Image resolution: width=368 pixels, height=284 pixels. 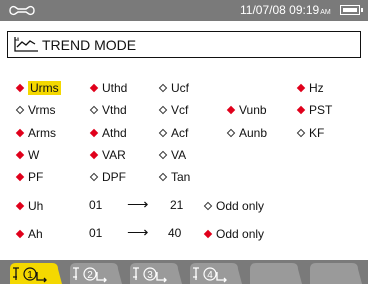 What do you see at coordinates (29, 205) in the screenshot?
I see `param-uh: Uh` at bounding box center [29, 205].